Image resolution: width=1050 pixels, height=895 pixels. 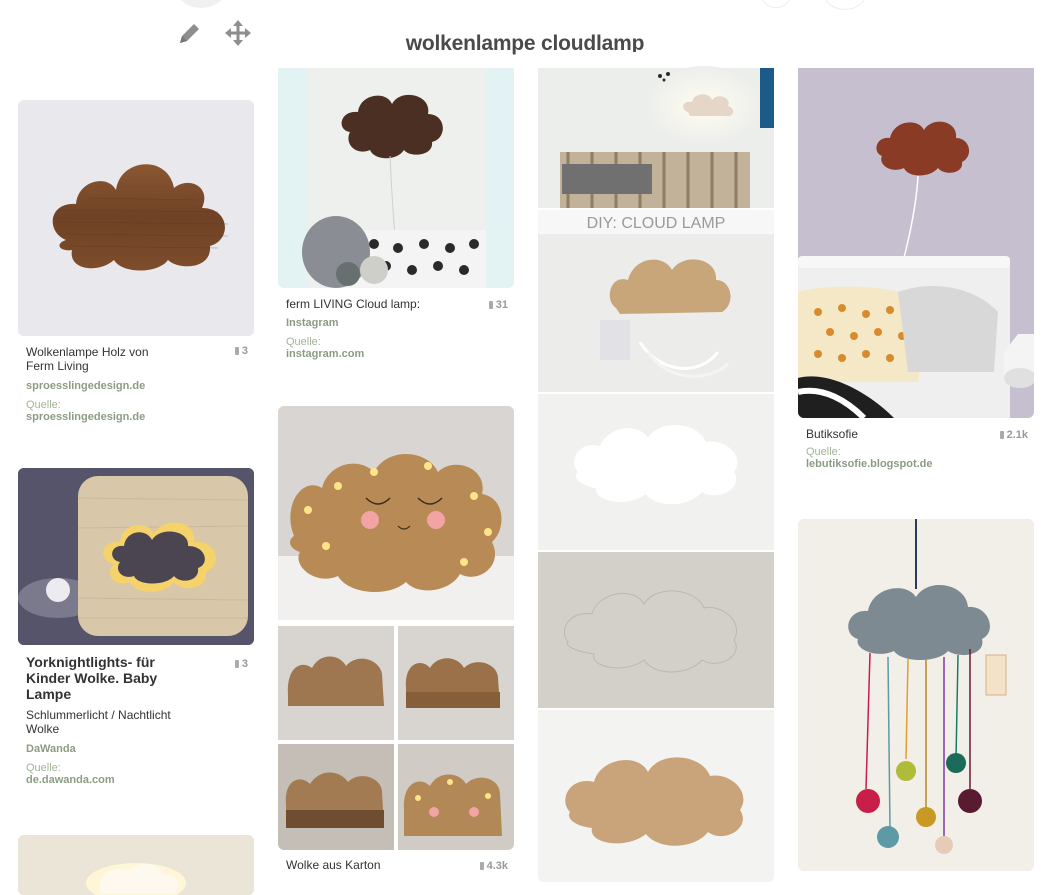 I want to click on pin-domain-link: sproesslingedesign.de, so click(x=140, y=386).